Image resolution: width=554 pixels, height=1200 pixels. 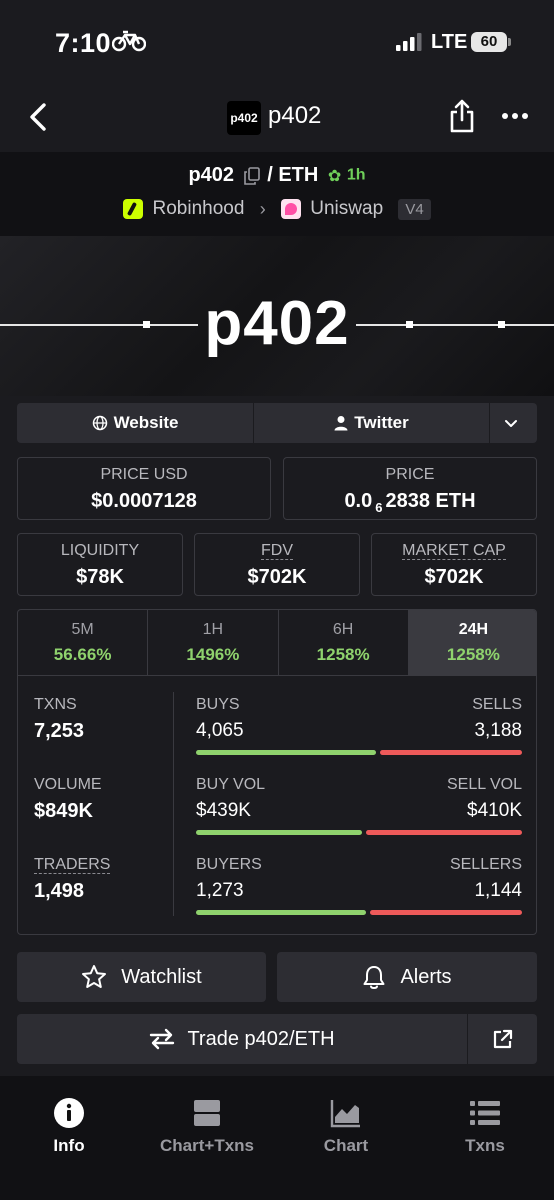 What do you see at coordinates (173, 804) in the screenshot?
I see `metrics-divider` at bounding box center [173, 804].